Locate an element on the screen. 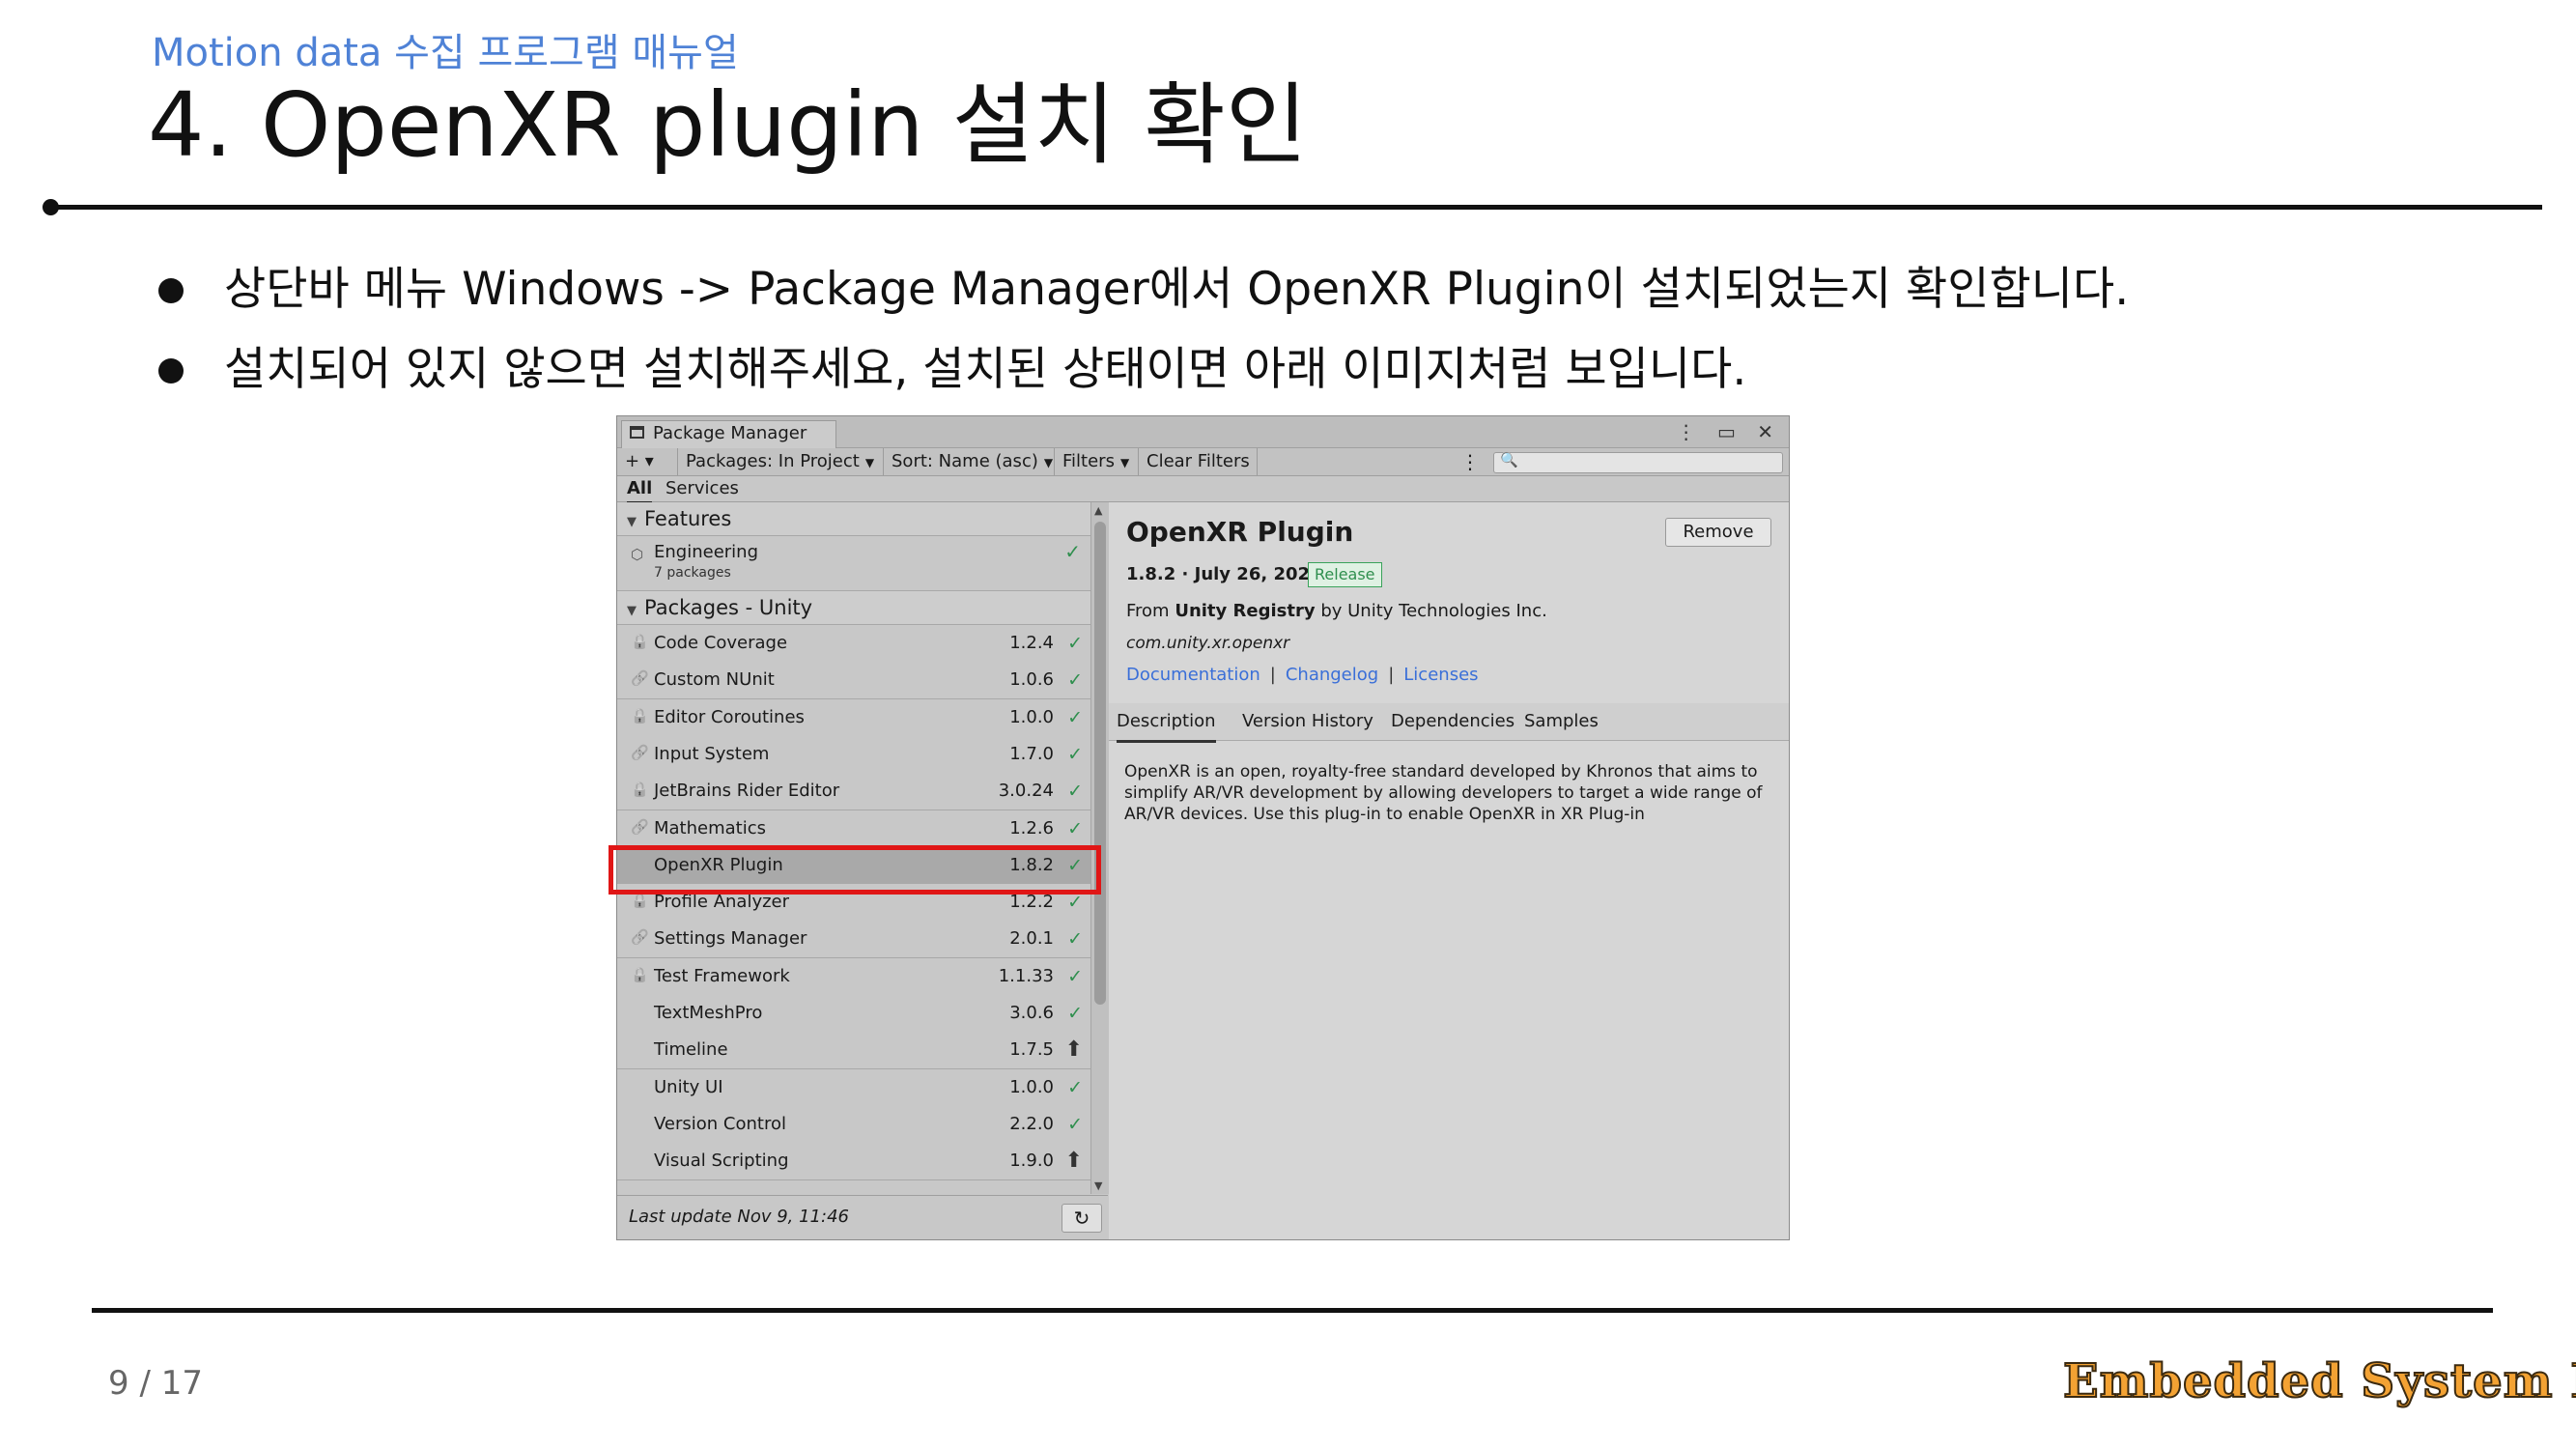 The width and height of the screenshot is (2576, 1449). tab-description: Description is located at coordinates (1166, 723).